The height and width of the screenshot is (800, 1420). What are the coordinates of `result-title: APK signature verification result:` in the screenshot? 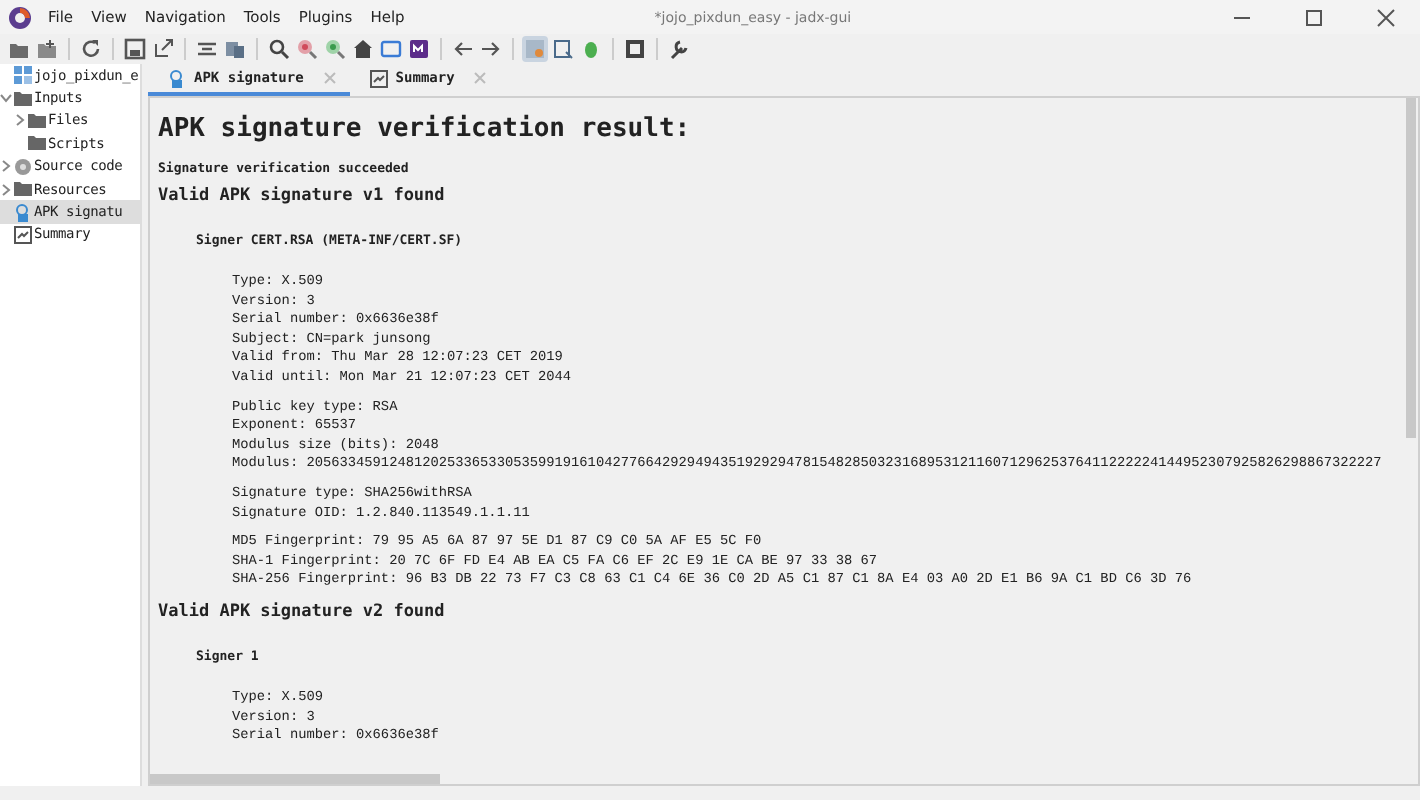 It's located at (425, 129).